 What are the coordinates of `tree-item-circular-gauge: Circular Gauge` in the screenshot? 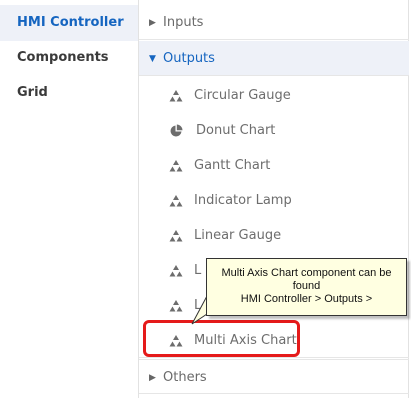 It's located at (274, 95).